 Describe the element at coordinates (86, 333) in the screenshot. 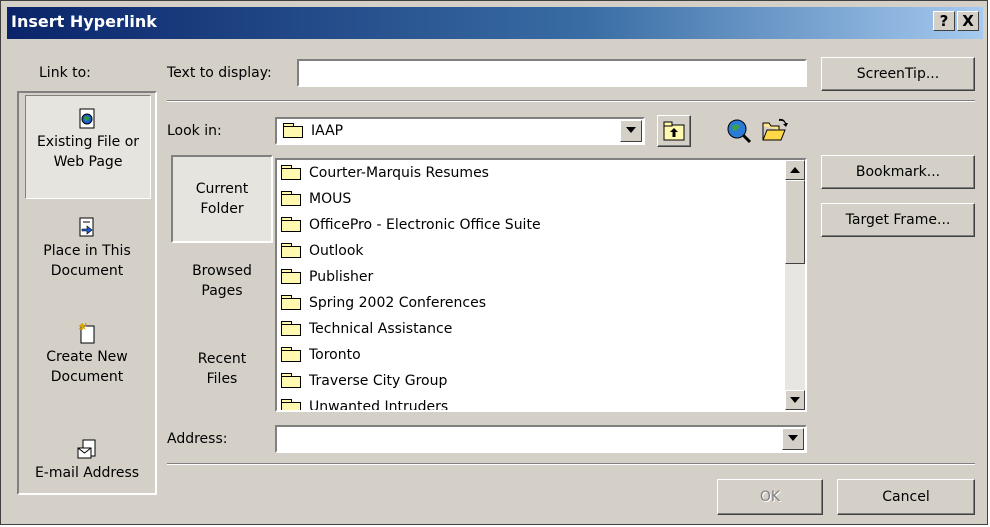

I see `create-new-document-icon` at that location.